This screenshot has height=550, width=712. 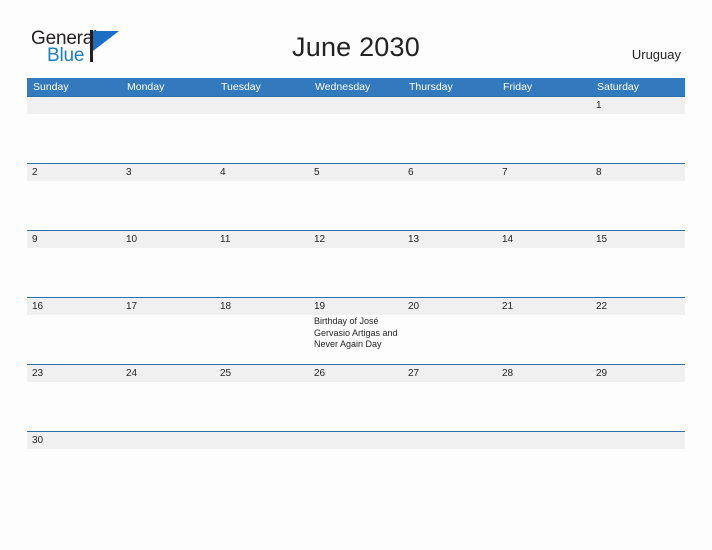 I want to click on day-cell: 18, so click(x=262, y=331).